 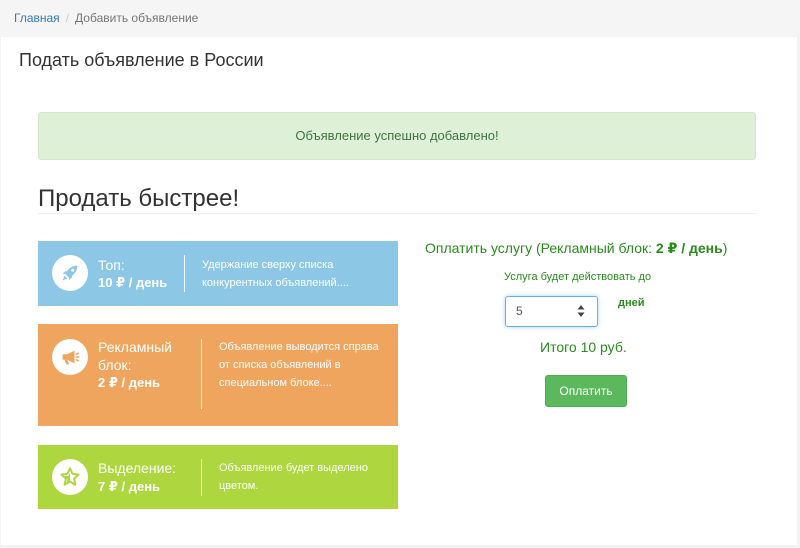 What do you see at coordinates (578, 277) in the screenshot?
I see `payment-duration-note: Услуга будет действовать до` at bounding box center [578, 277].